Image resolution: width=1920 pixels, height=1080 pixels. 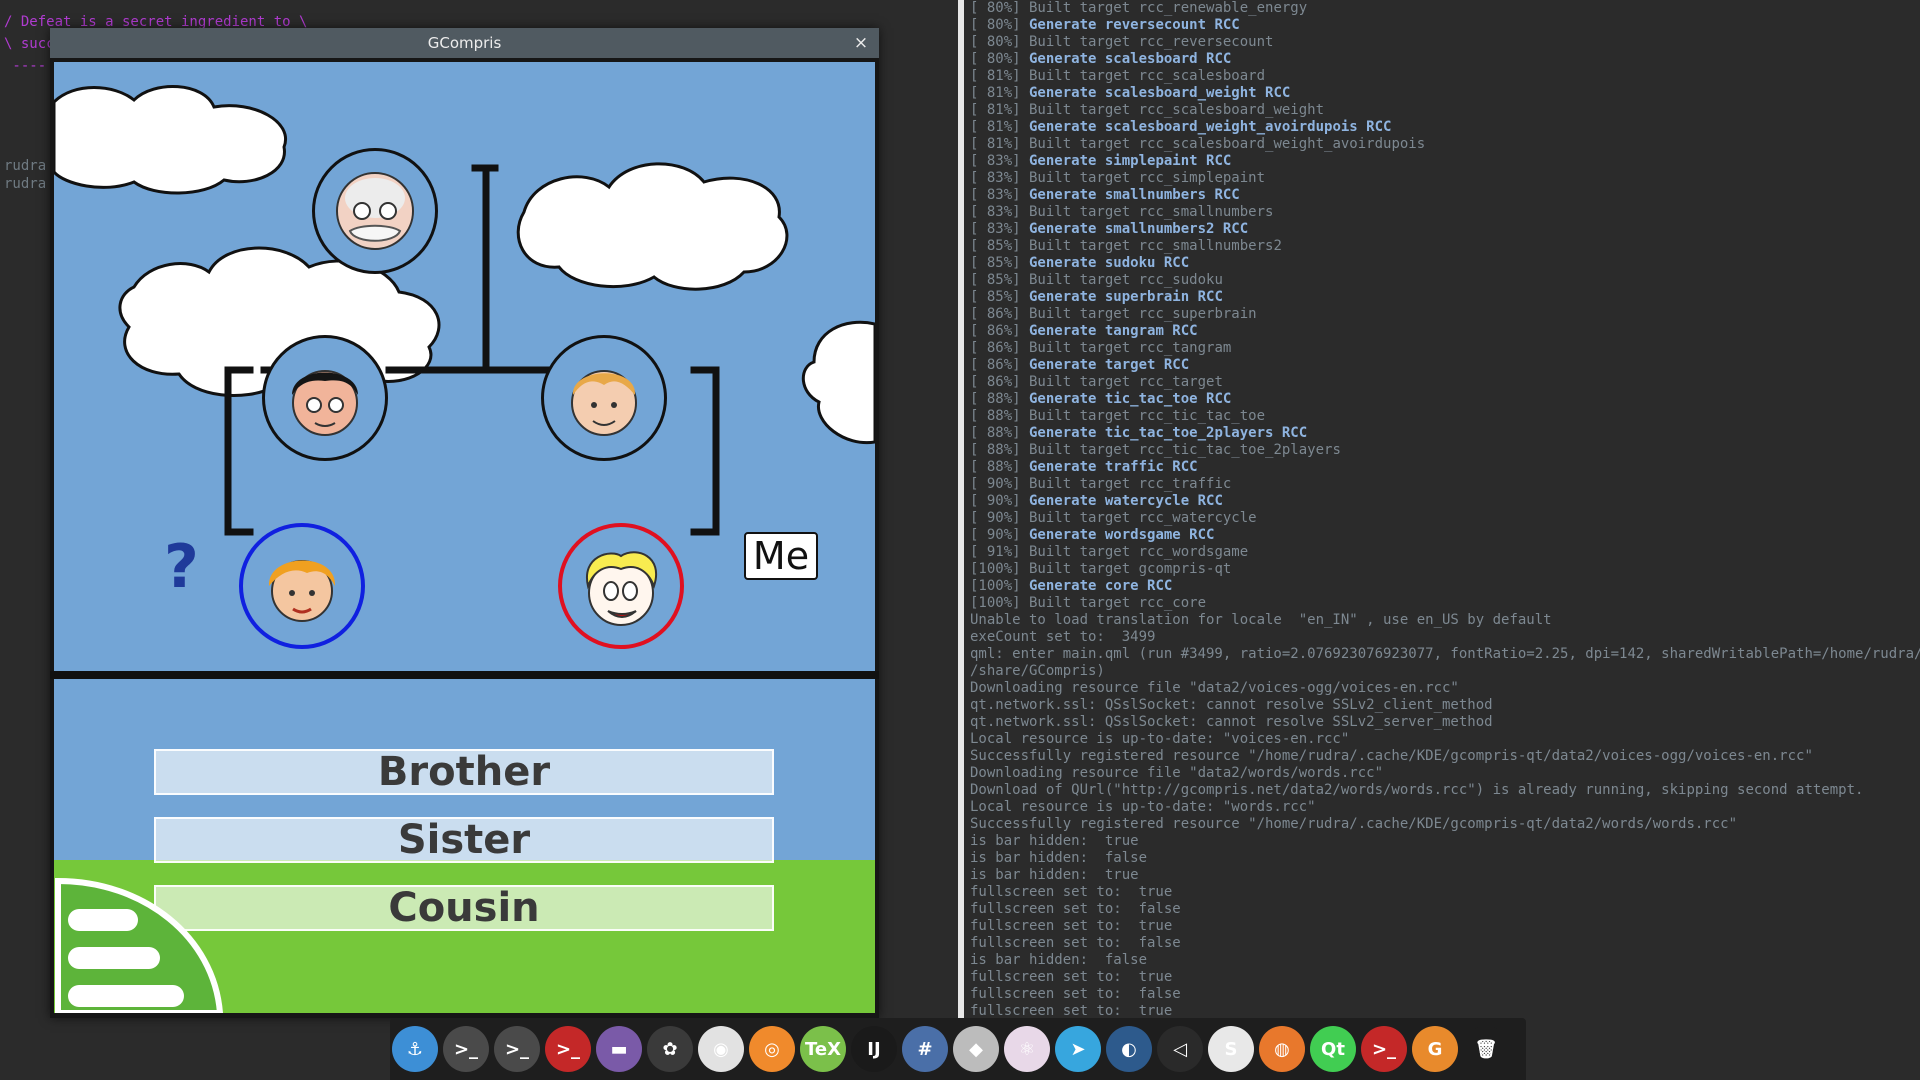 I want to click on window-titlebar: GCompris ×, so click(x=464, y=43).